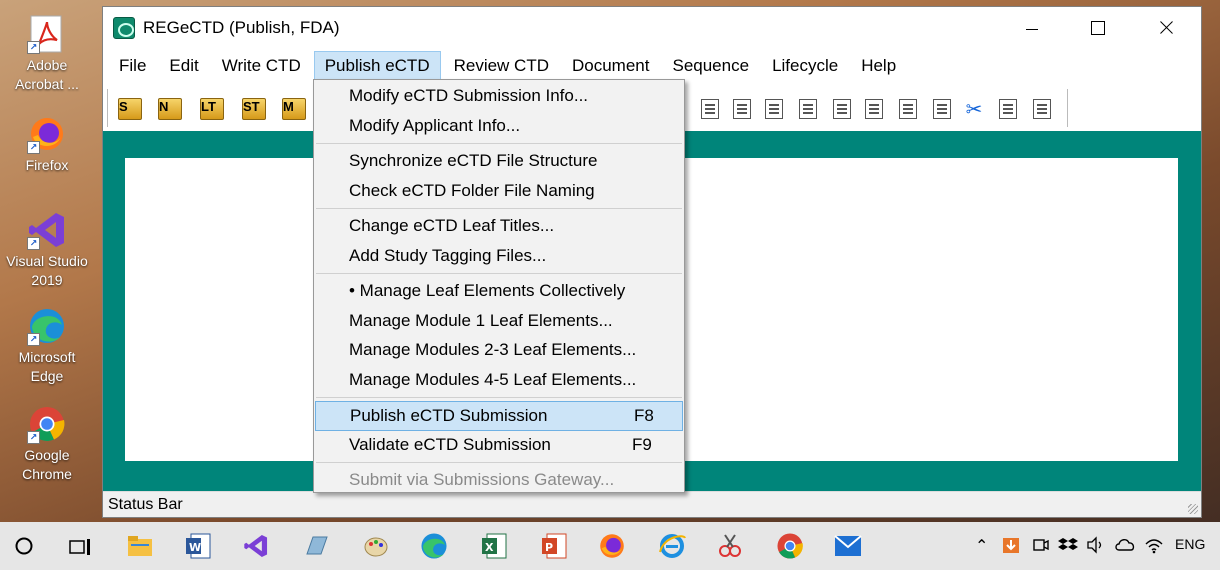 The width and height of the screenshot is (1220, 570). I want to click on menu-item-synchronize-file-structure: Synchronize eCTD File Structure, so click(499, 162).